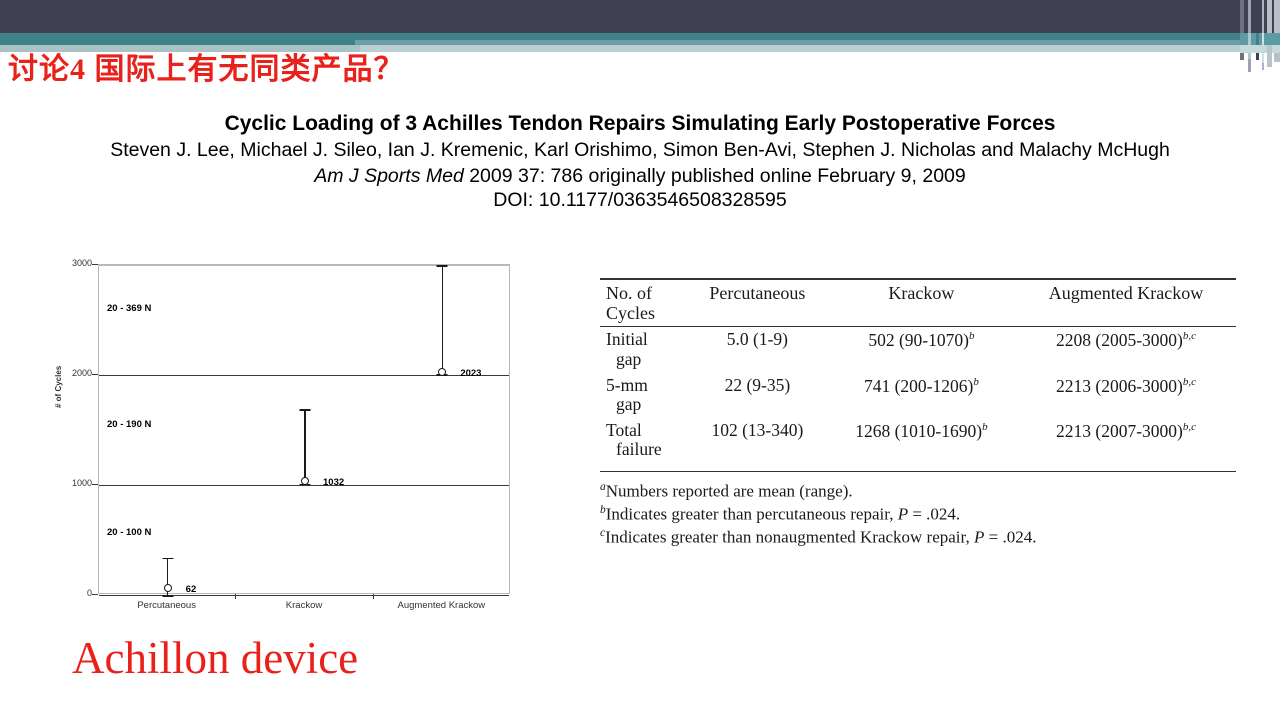  Describe the element at coordinates (1126, 385) in the screenshot. I see `table-cell-augmented-1: 2213 (2006-3000)b,c` at that location.